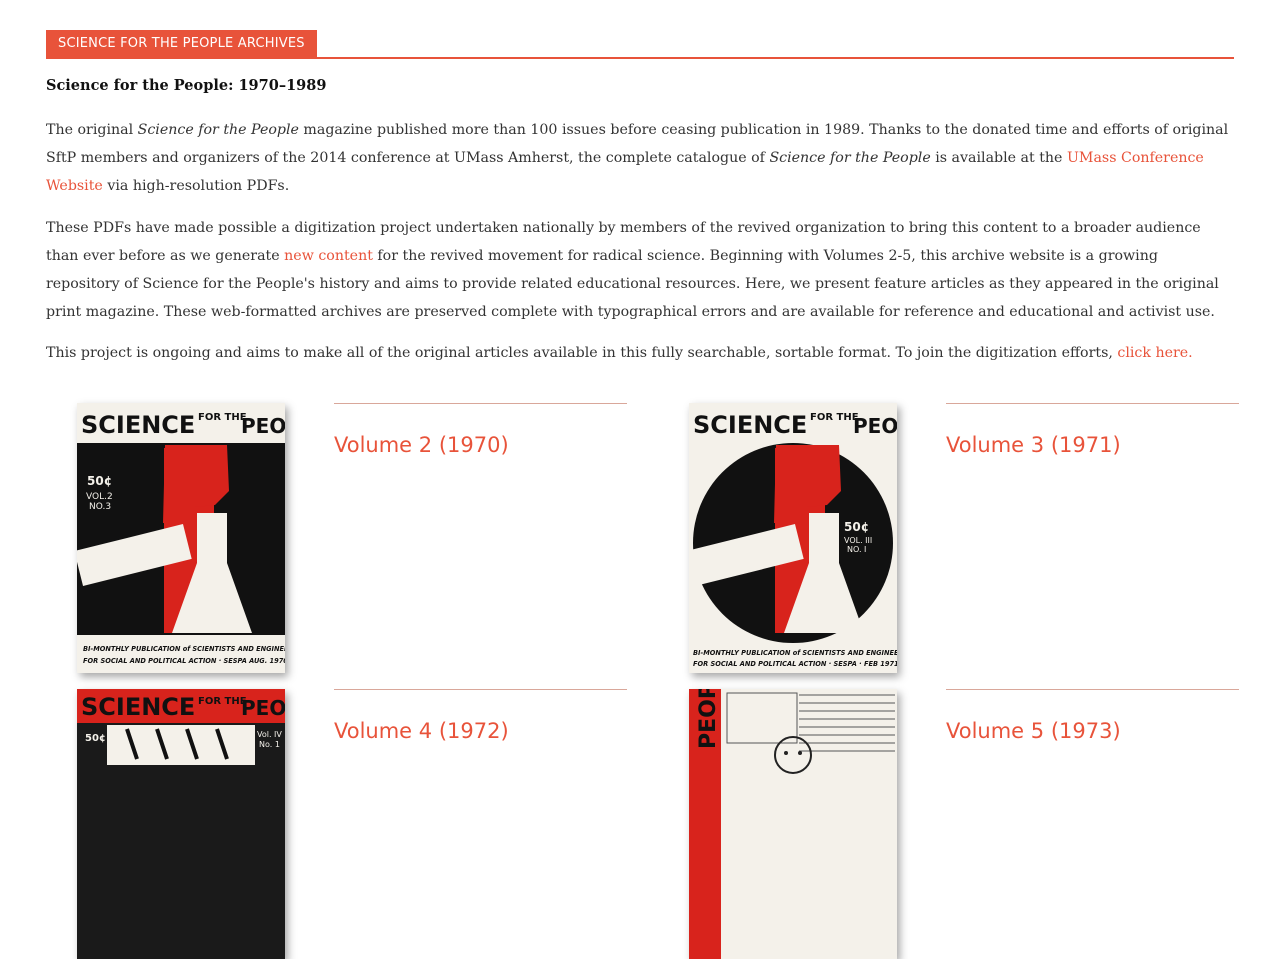 This screenshot has width=1280, height=959. I want to click on p1-magazine-name-2: Science for the People, so click(850, 158).